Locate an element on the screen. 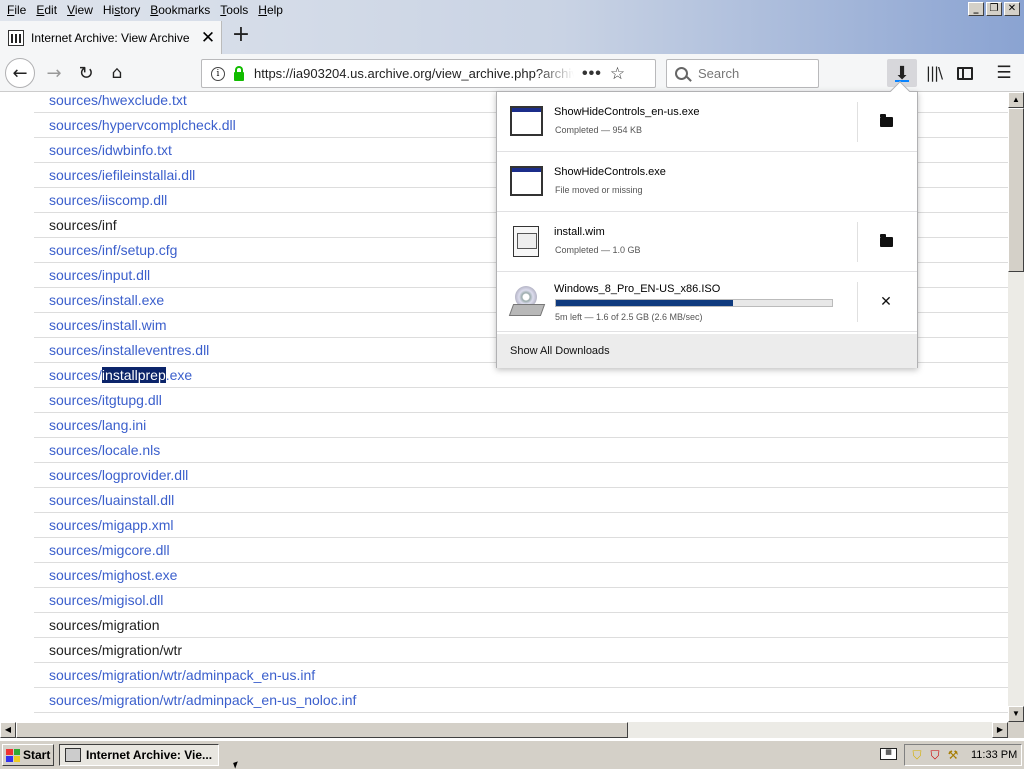 This screenshot has height=769, width=1024. clock: 11:33 PM is located at coordinates (994, 755).